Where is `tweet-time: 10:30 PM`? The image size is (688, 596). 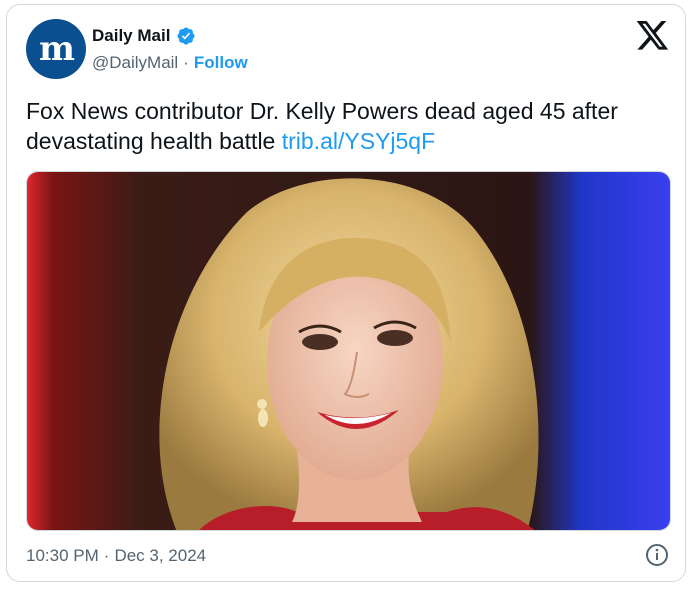 tweet-time: 10:30 PM is located at coordinates (62, 556).